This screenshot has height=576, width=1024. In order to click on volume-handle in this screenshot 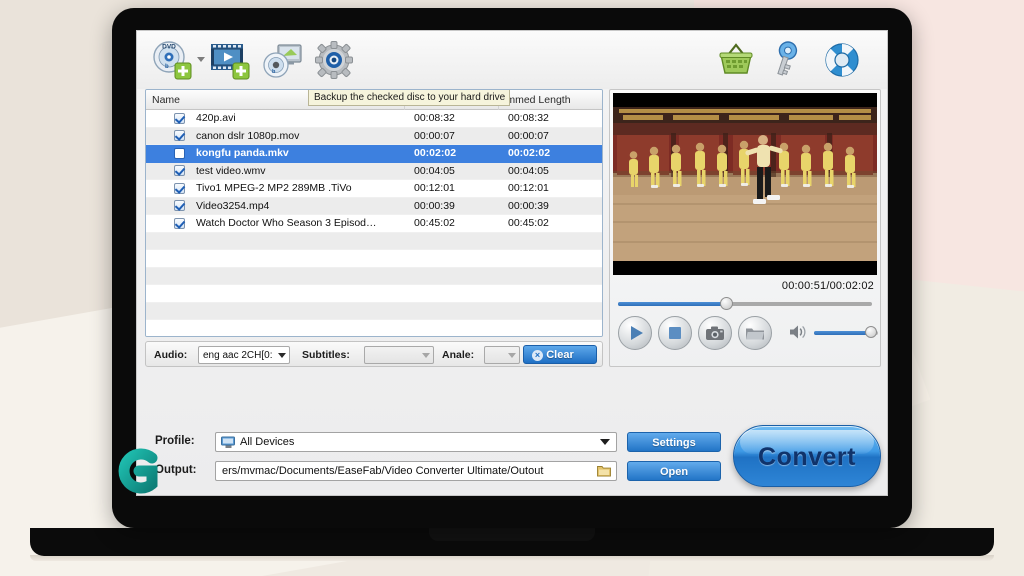, I will do `click(871, 332)`.